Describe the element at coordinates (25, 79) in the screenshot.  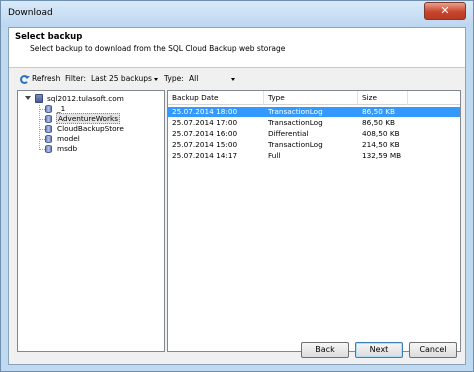
I see `refresh-icon` at that location.